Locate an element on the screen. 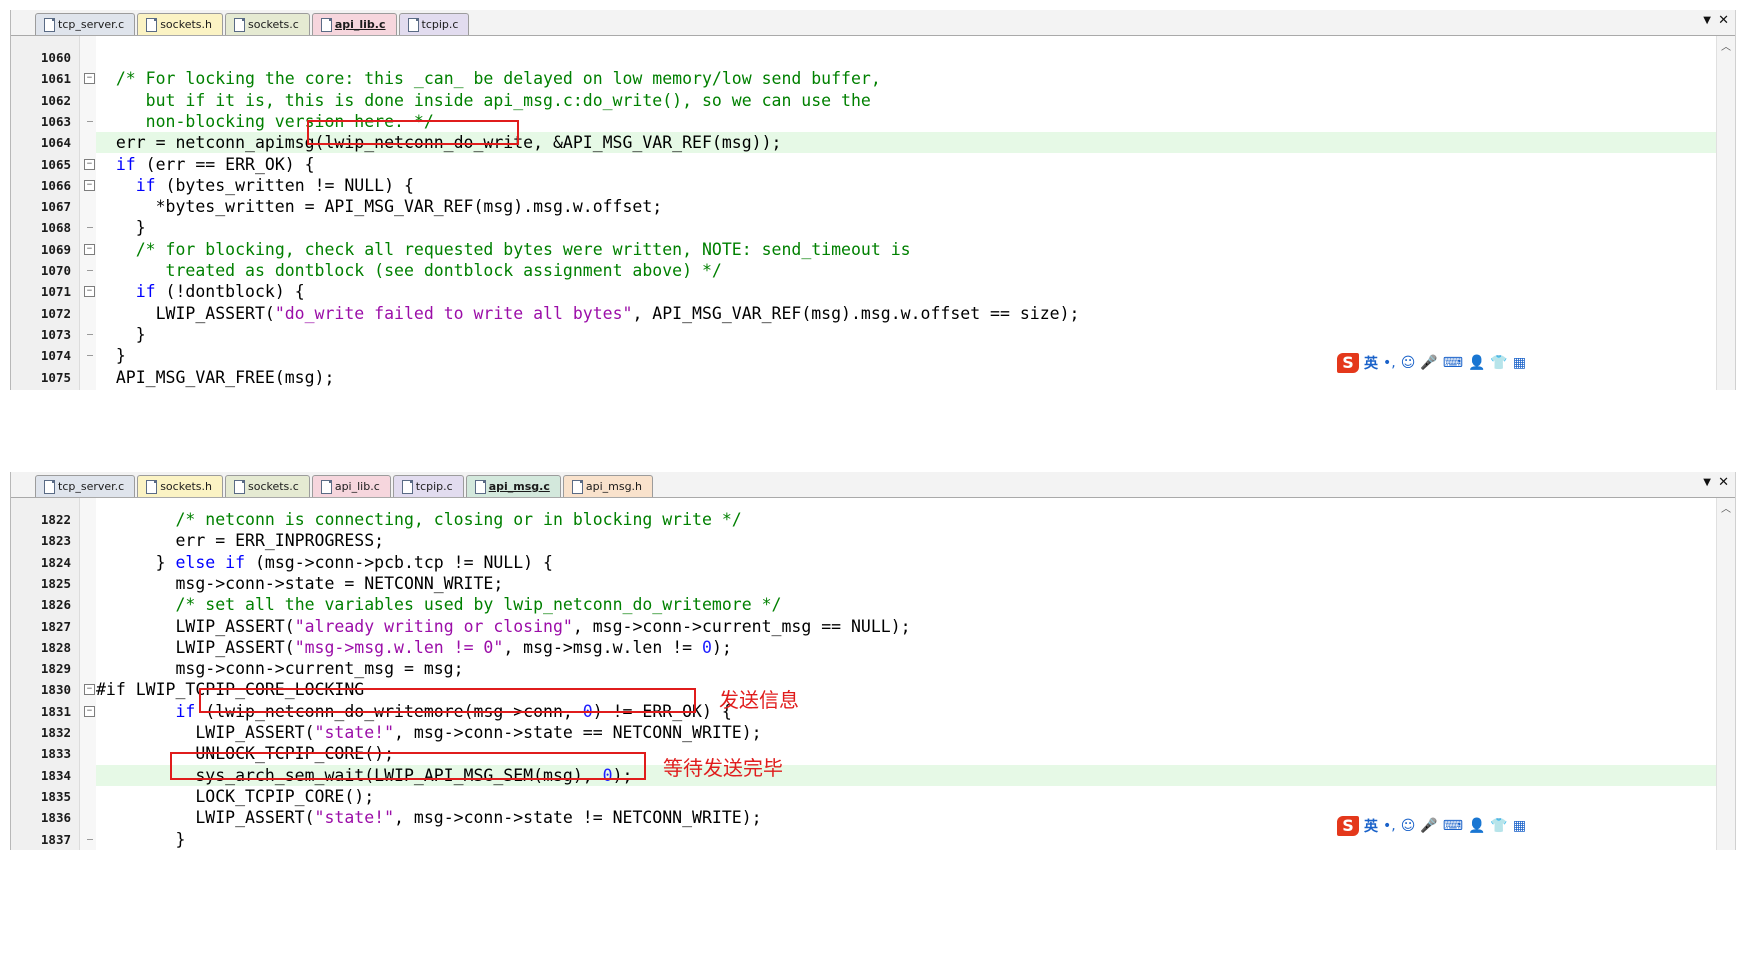 This screenshot has height=961, width=1744. code-line: 1060 is located at coordinates (864, 57).